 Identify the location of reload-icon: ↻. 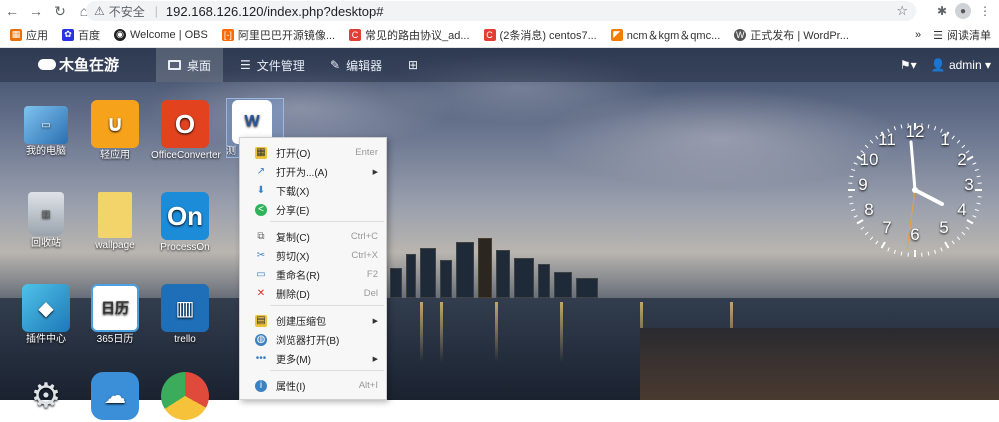
(60, 11).